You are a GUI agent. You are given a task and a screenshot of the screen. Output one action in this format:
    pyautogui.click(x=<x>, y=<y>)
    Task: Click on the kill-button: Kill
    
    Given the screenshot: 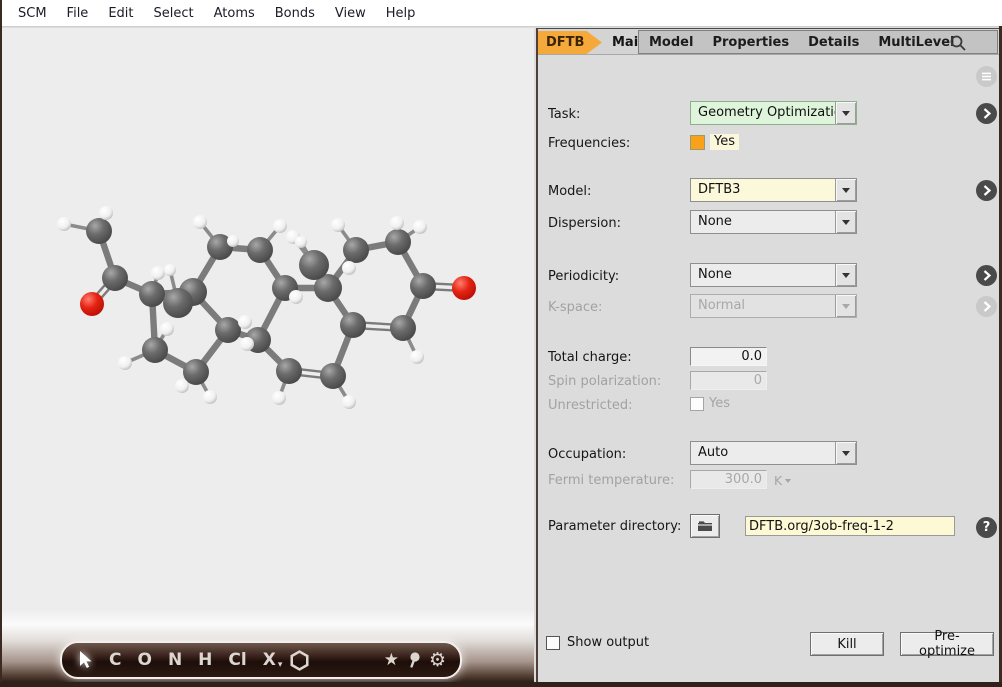 What is the action you would take?
    pyautogui.click(x=847, y=644)
    